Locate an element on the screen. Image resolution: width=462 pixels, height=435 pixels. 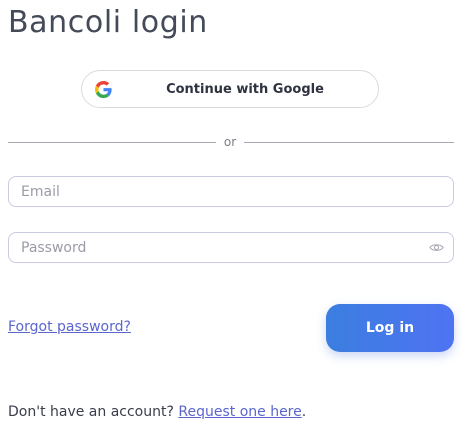
signup-prompt-text: Don't have an account? is located at coordinates (91, 412).